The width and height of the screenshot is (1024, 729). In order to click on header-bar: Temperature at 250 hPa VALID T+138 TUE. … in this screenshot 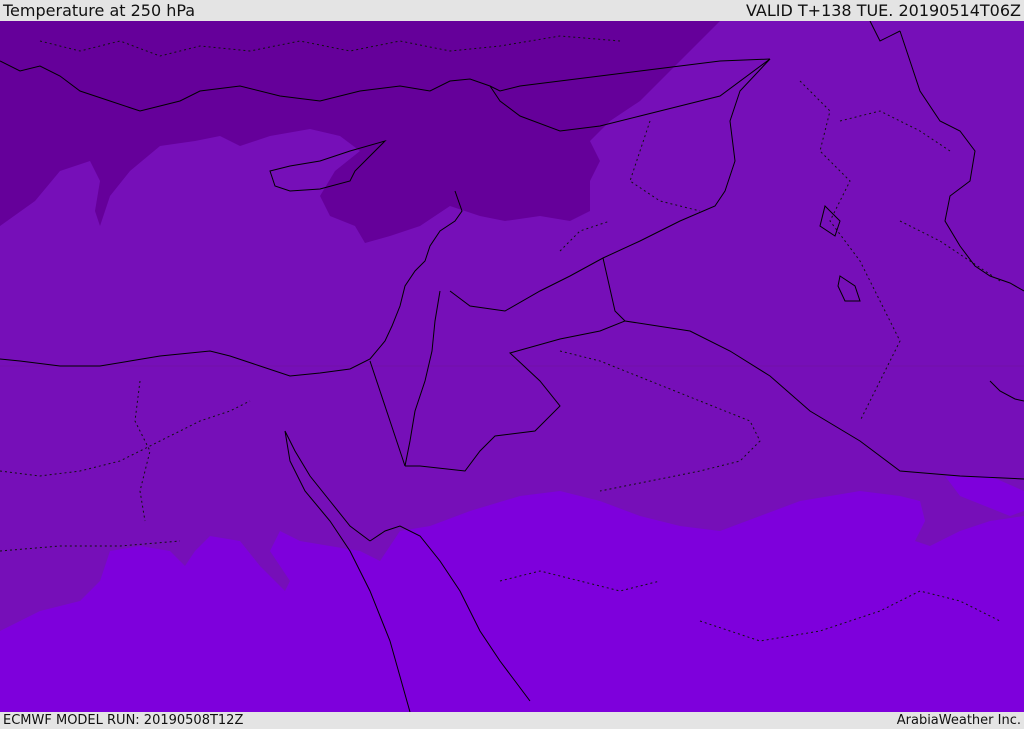, I will do `click(512, 10)`.